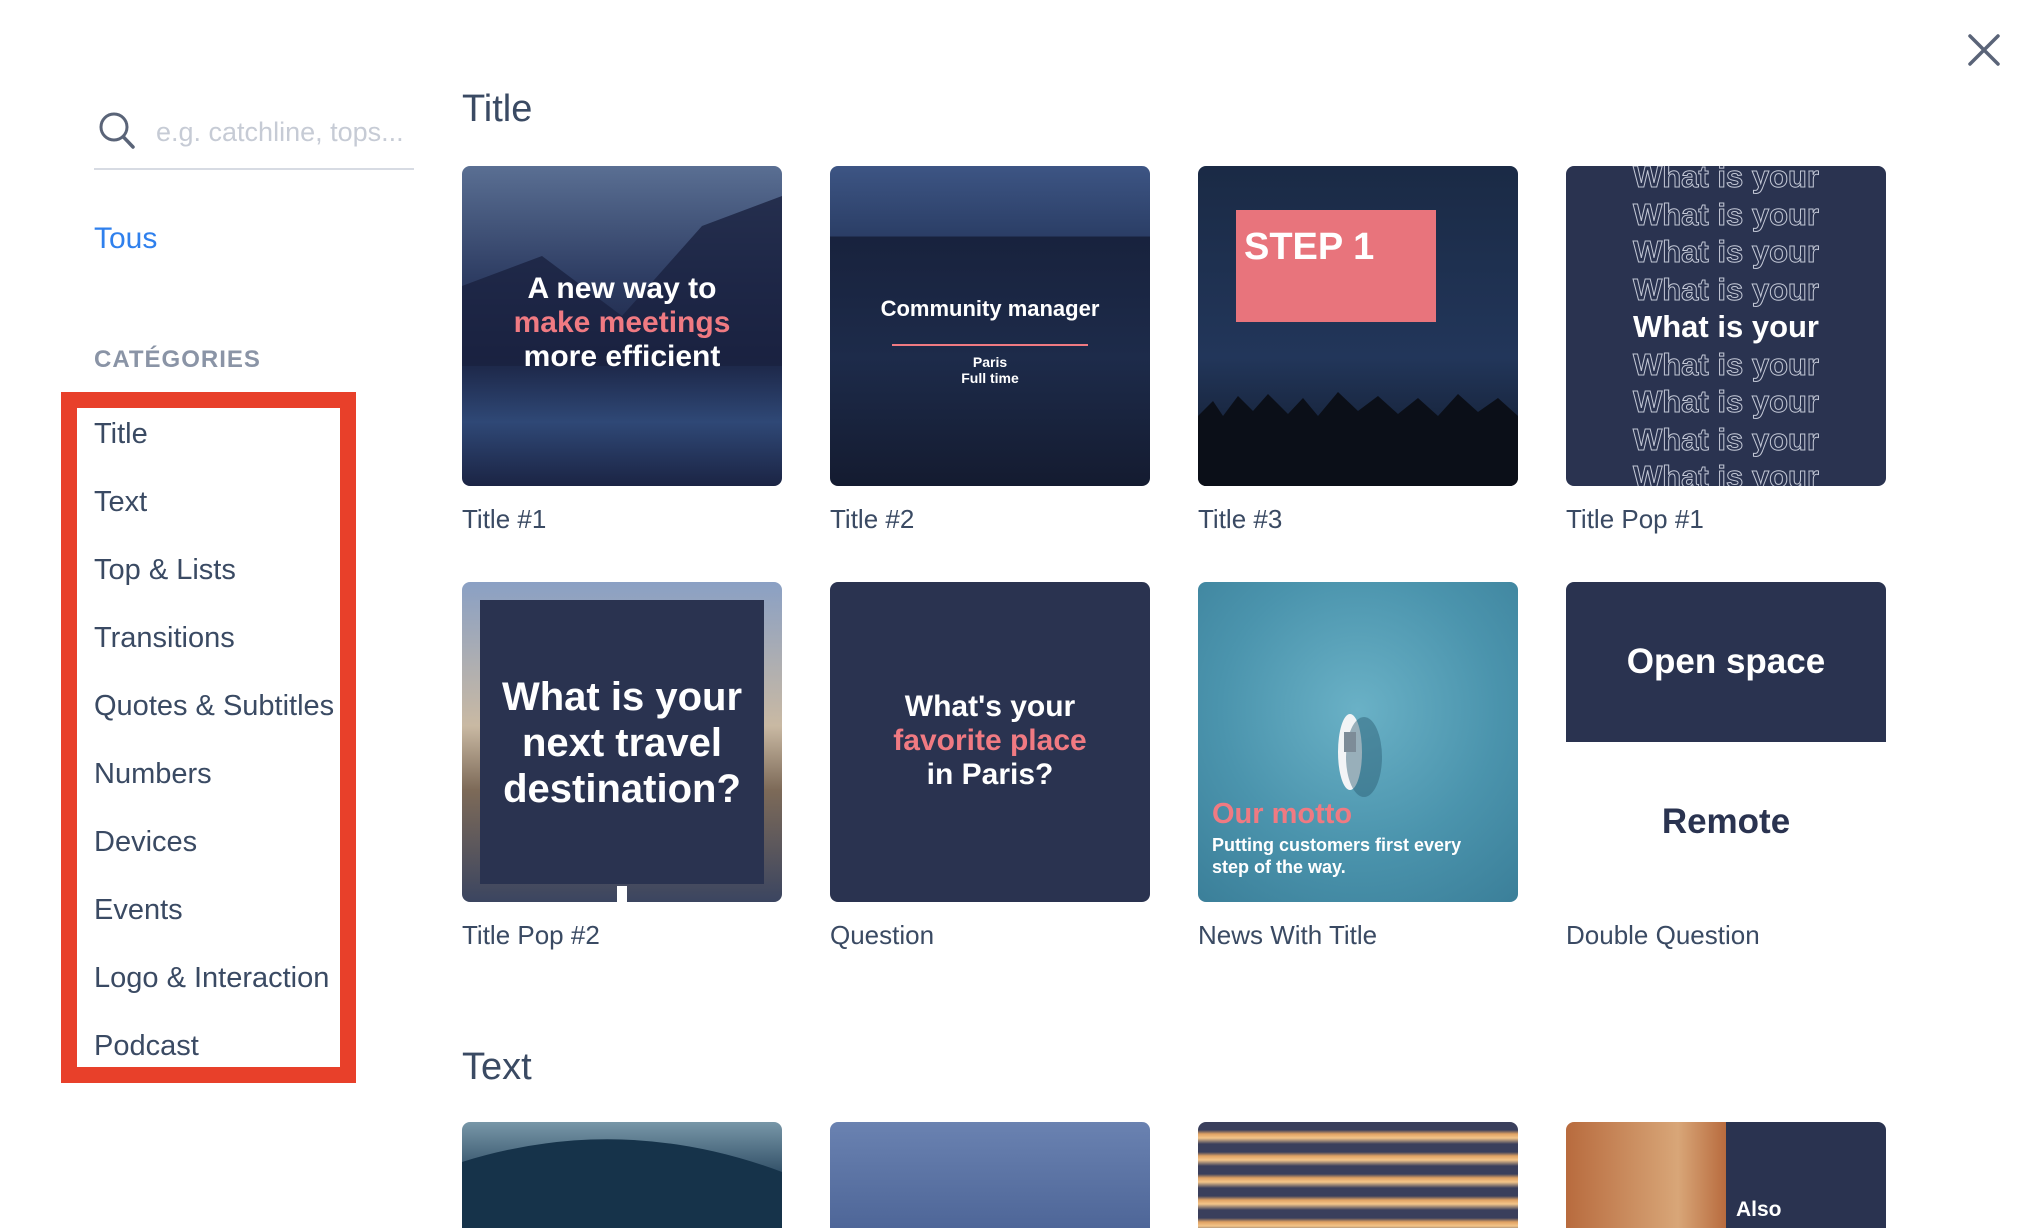 Image resolution: width=2028 pixels, height=1228 pixels. I want to click on categories-heading: CATÉGORIES, so click(177, 359).